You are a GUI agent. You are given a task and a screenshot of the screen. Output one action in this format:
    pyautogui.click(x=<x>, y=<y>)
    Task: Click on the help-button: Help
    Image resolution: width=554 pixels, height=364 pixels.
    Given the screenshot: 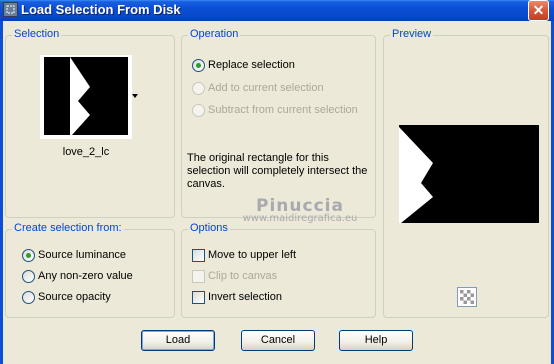 What is the action you would take?
    pyautogui.click(x=376, y=340)
    